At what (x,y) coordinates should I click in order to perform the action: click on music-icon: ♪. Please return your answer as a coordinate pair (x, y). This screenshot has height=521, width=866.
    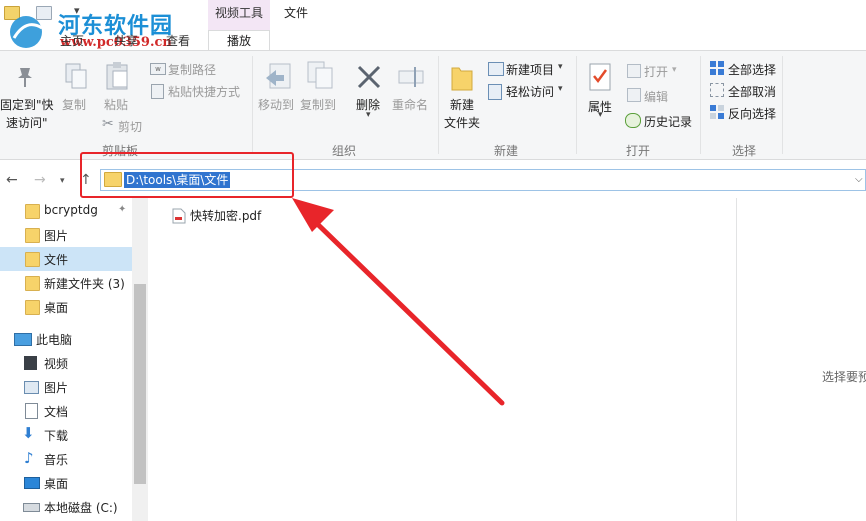
    Looking at the image, I should click on (29, 458).